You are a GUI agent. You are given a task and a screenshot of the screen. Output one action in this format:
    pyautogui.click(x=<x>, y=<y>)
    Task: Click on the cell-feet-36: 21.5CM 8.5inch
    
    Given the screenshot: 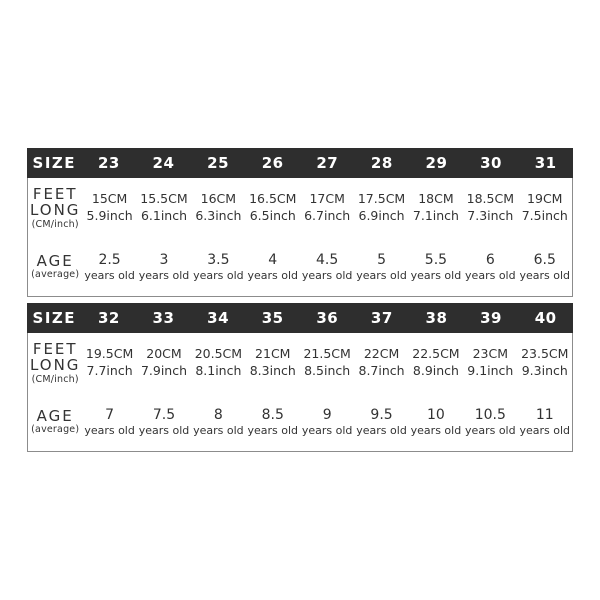 What is the action you would take?
    pyautogui.click(x=327, y=363)
    